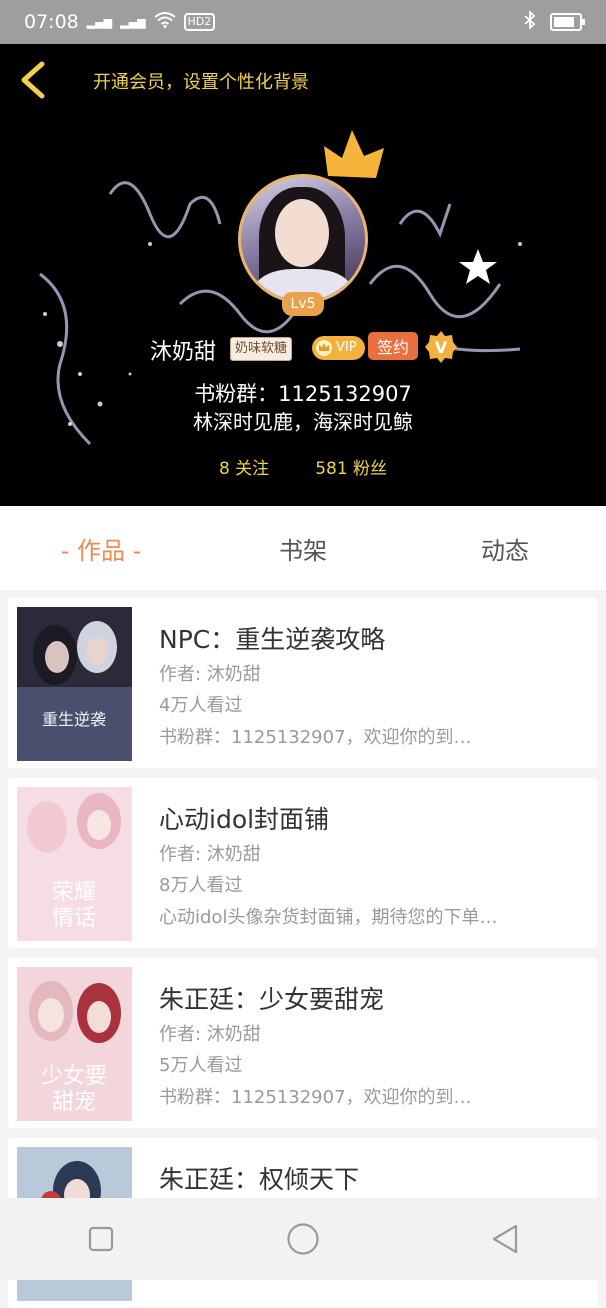 Image resolution: width=606 pixels, height=1308 pixels. I want to click on home-button, so click(303, 1239).